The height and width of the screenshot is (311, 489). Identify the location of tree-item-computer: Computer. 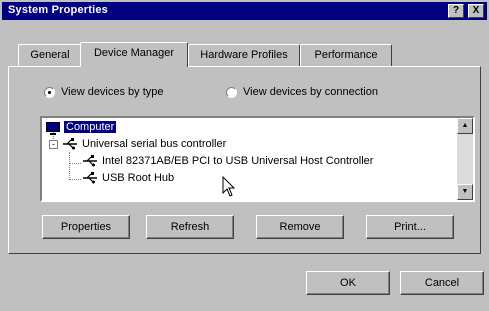
(81, 128).